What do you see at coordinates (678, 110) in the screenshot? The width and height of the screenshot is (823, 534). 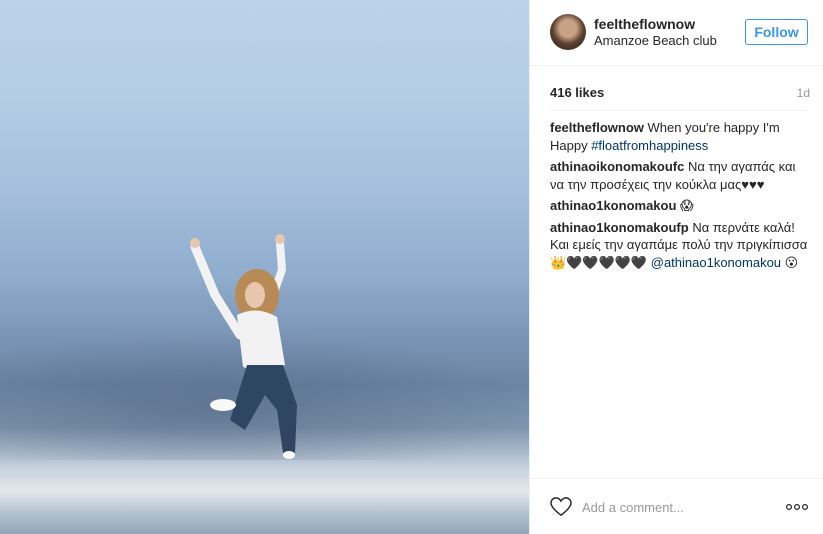 I see `divider` at bounding box center [678, 110].